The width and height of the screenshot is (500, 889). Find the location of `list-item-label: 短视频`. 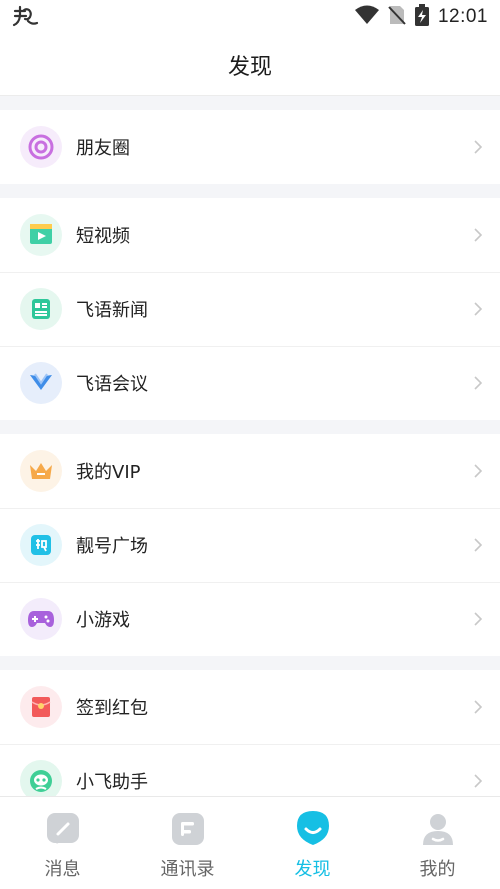

list-item-label: 短视频 is located at coordinates (103, 236).